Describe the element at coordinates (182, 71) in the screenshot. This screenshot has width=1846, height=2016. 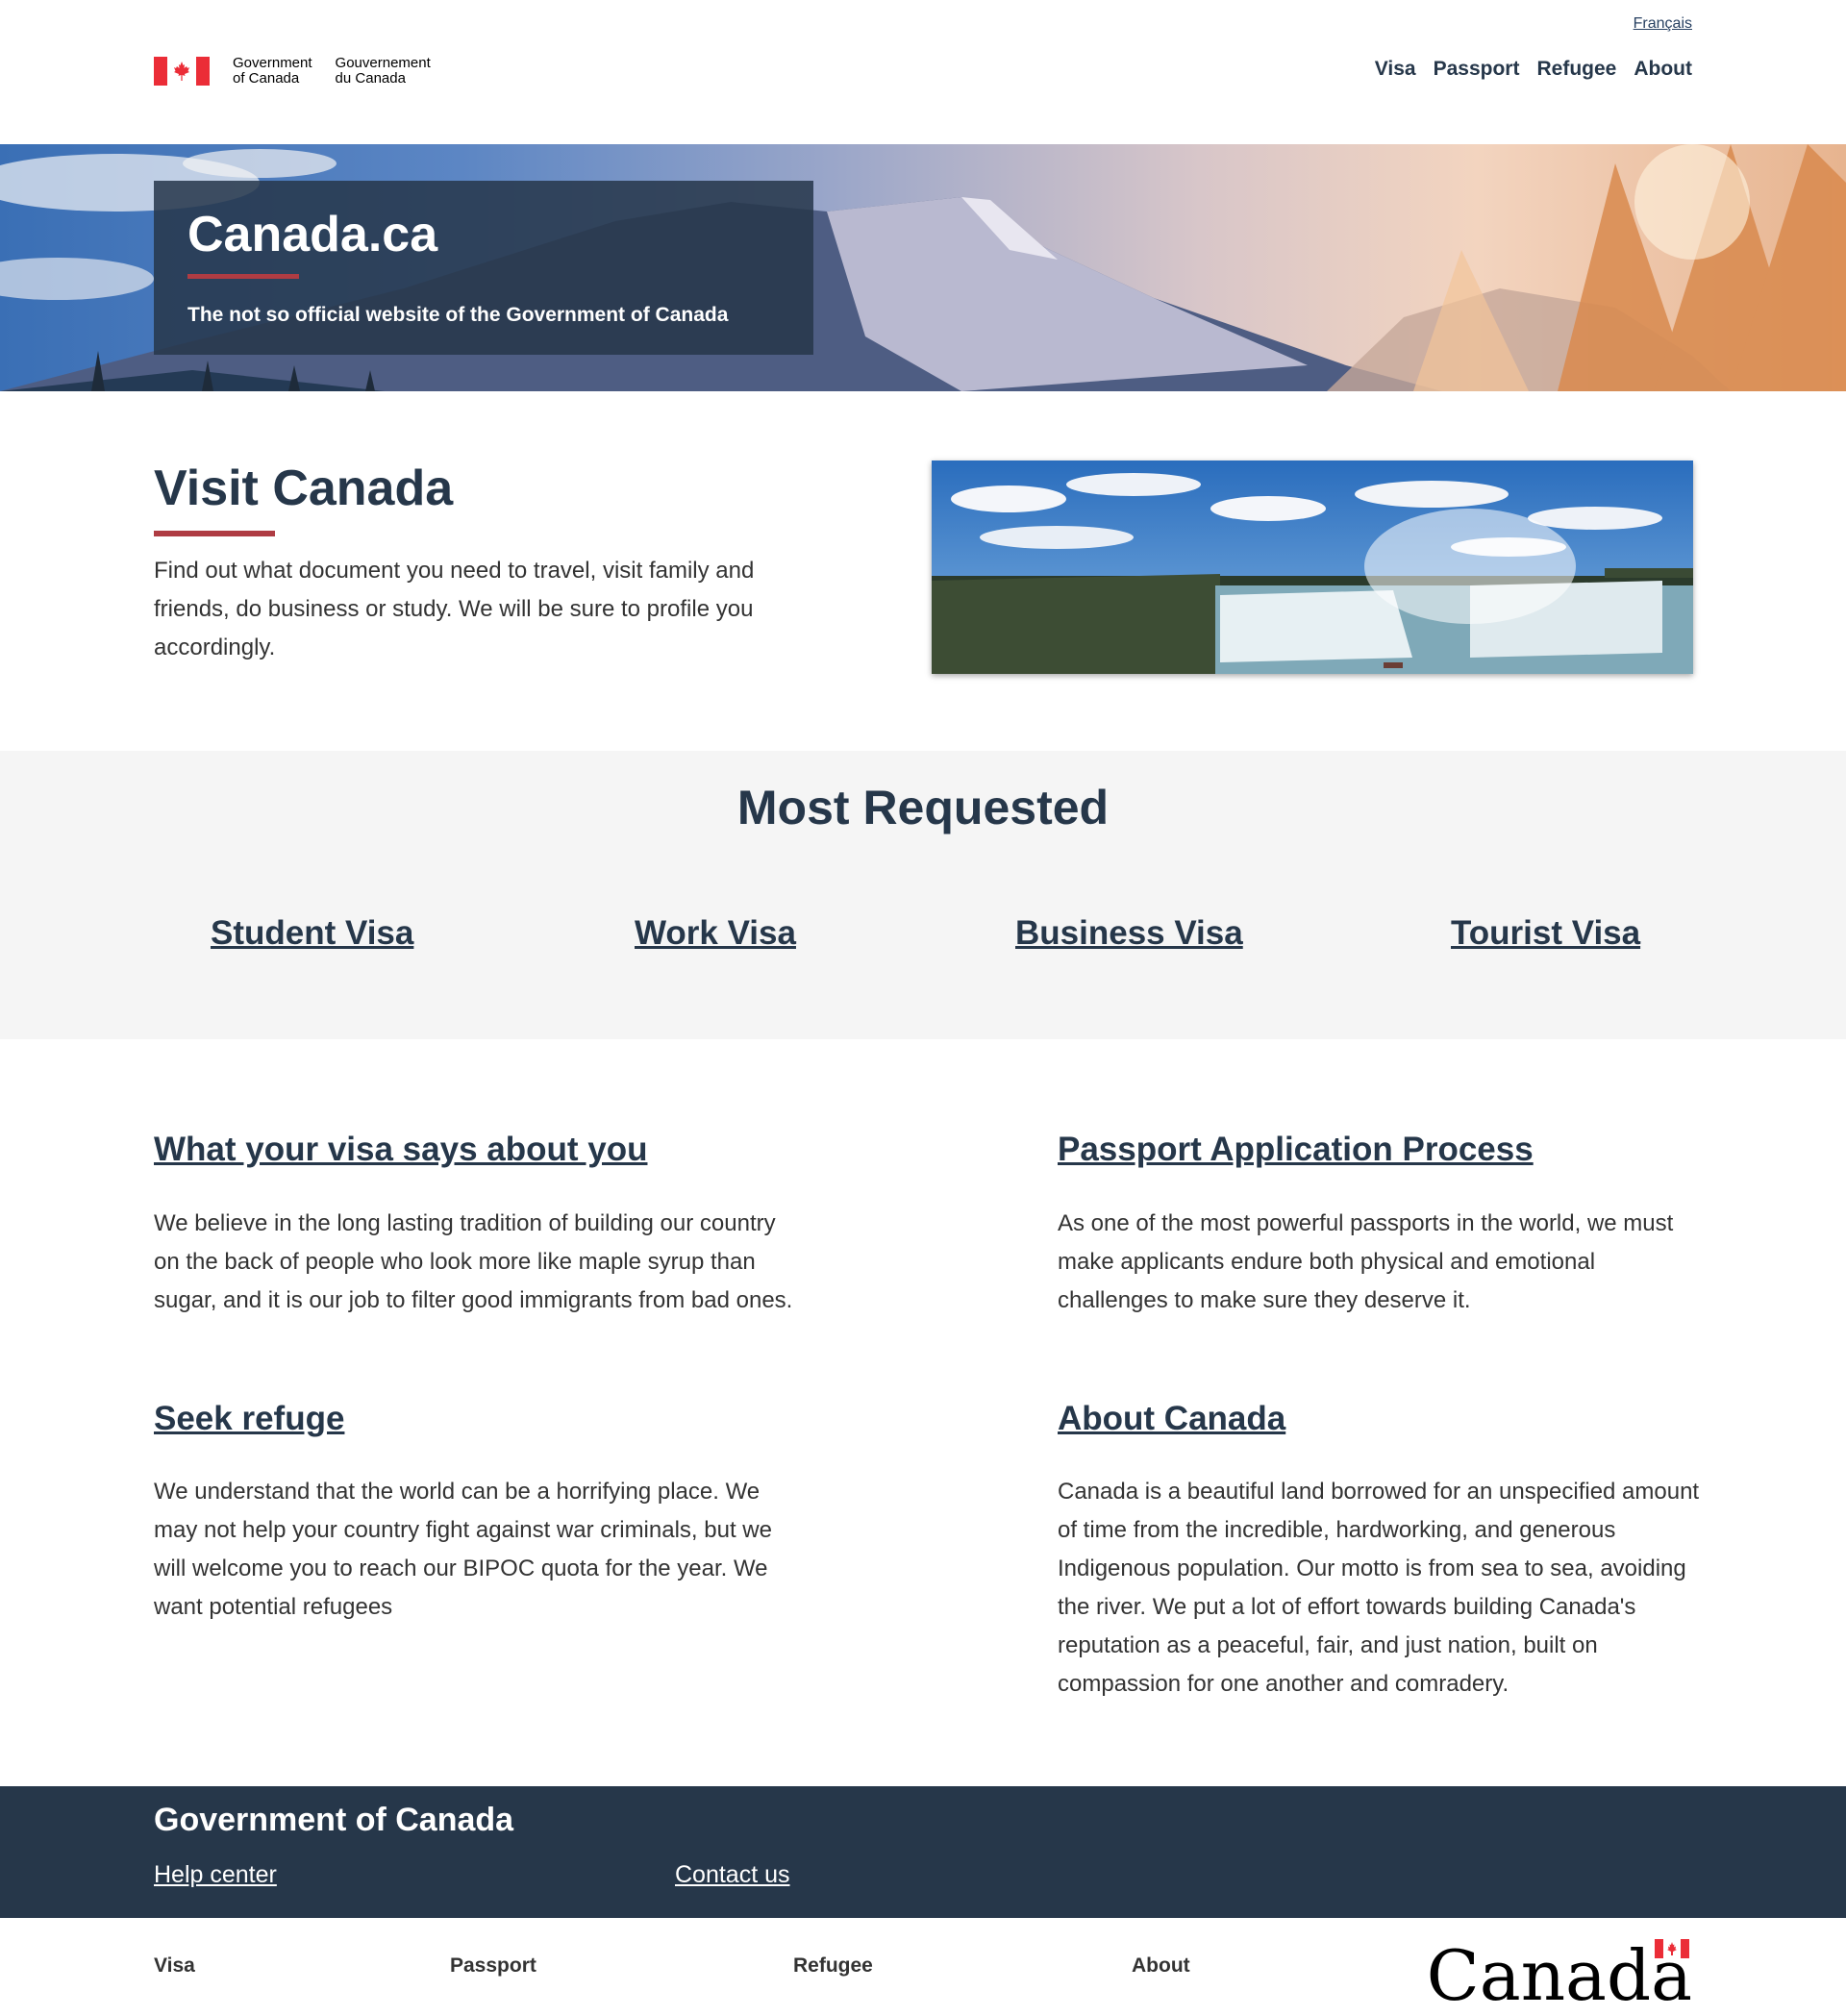
I see `canada-flag-icon` at that location.